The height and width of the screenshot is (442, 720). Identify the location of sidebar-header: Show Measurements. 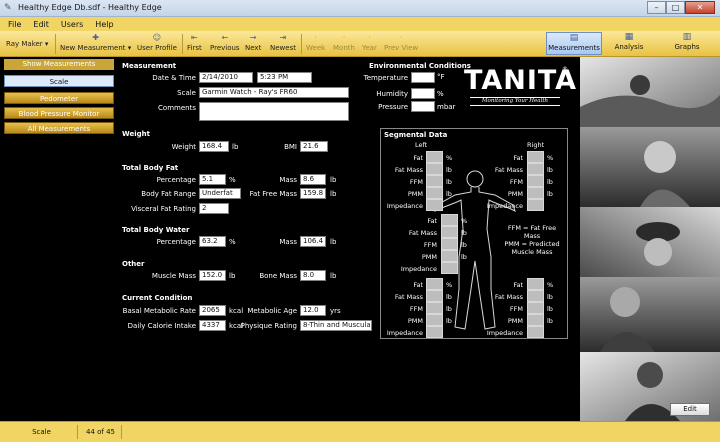
(59, 64).